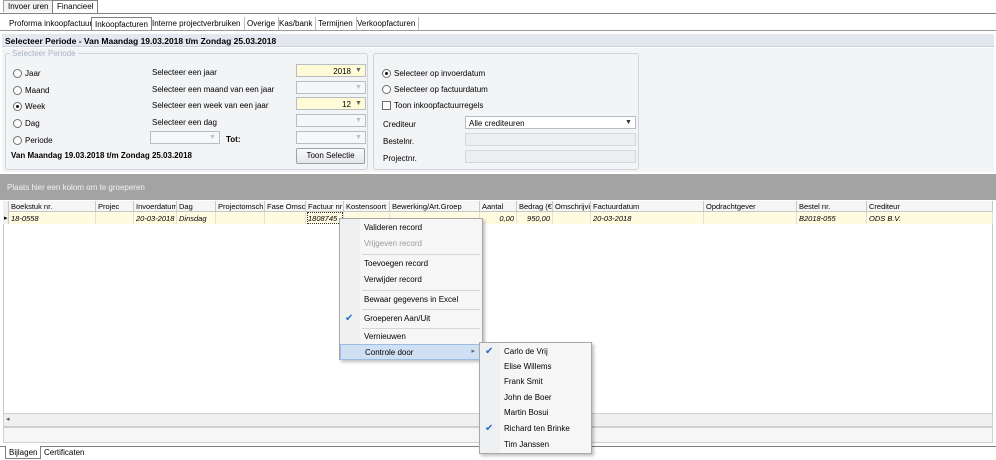 Image resolution: width=996 pixels, height=460 pixels. I want to click on week-value: 12, so click(346, 104).